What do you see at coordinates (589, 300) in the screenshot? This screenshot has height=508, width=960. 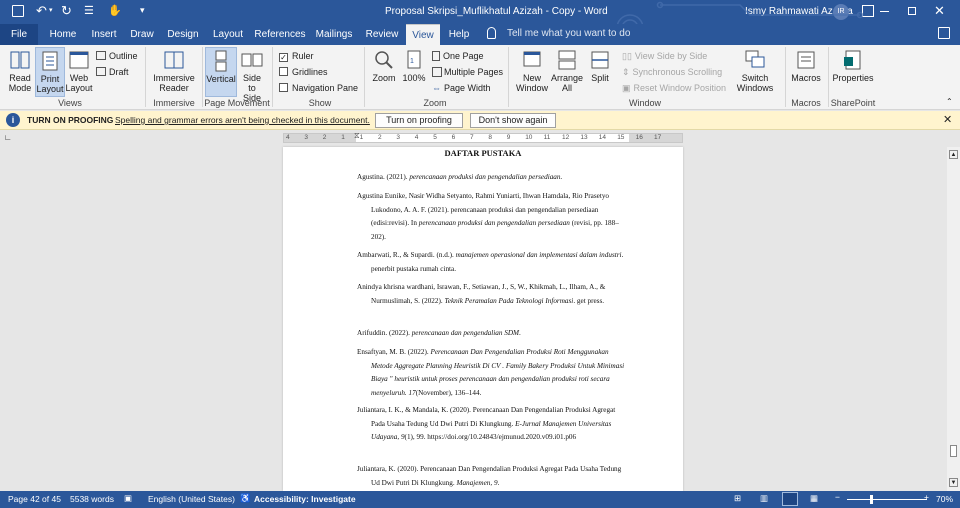 I see `reference-text: . get press.` at bounding box center [589, 300].